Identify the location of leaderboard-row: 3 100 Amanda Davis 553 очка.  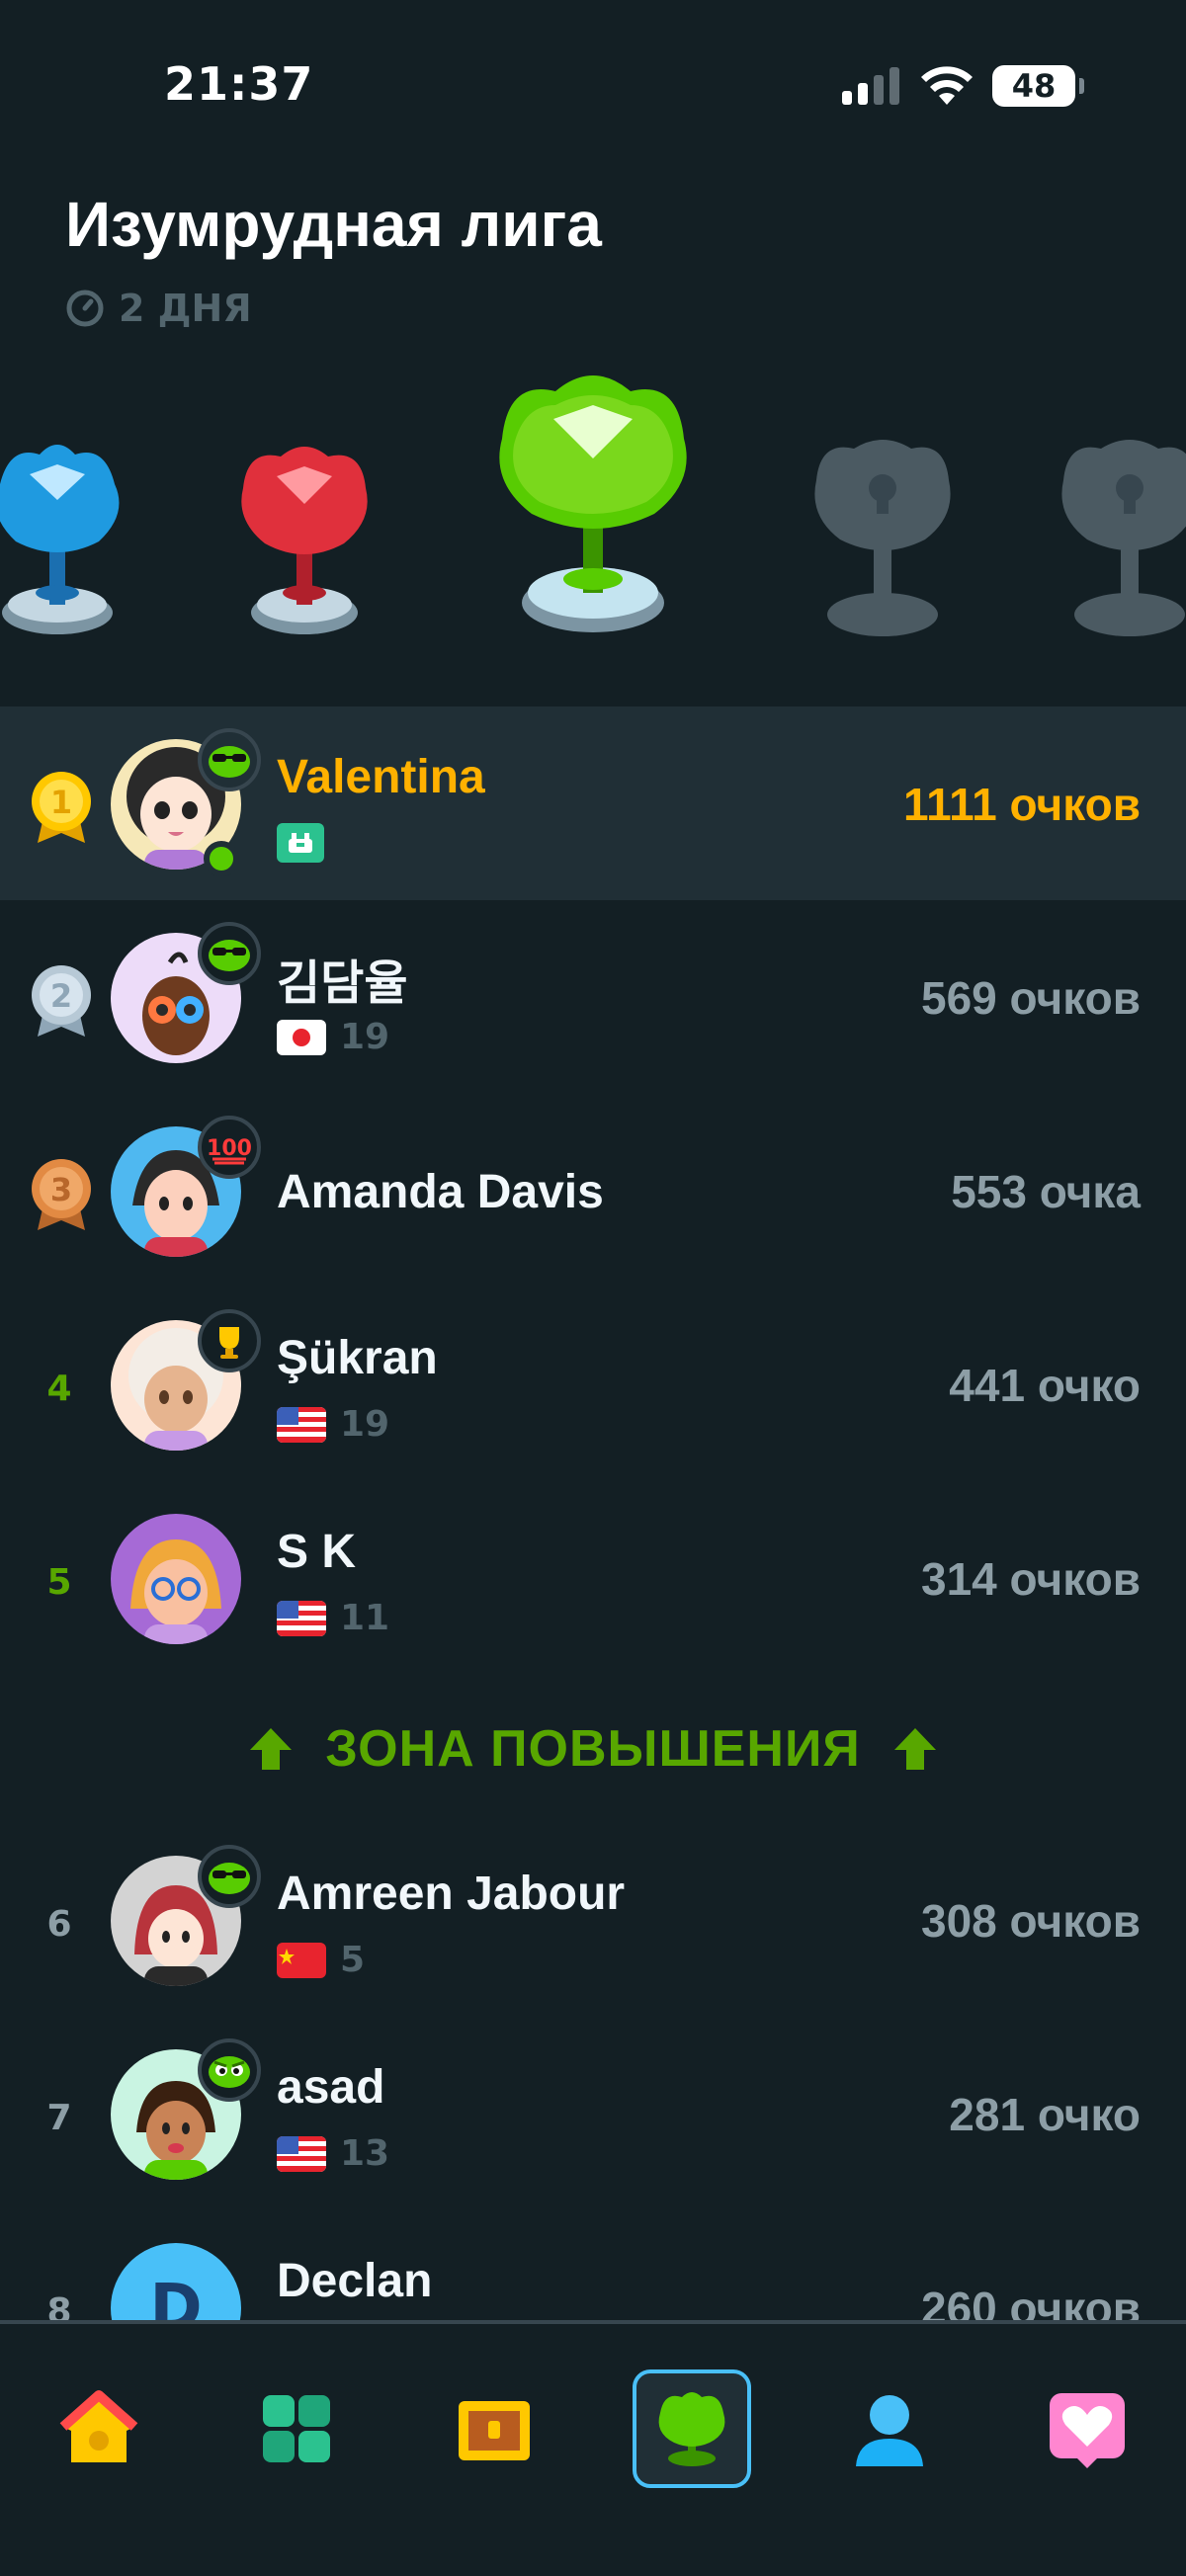
(593, 1191).